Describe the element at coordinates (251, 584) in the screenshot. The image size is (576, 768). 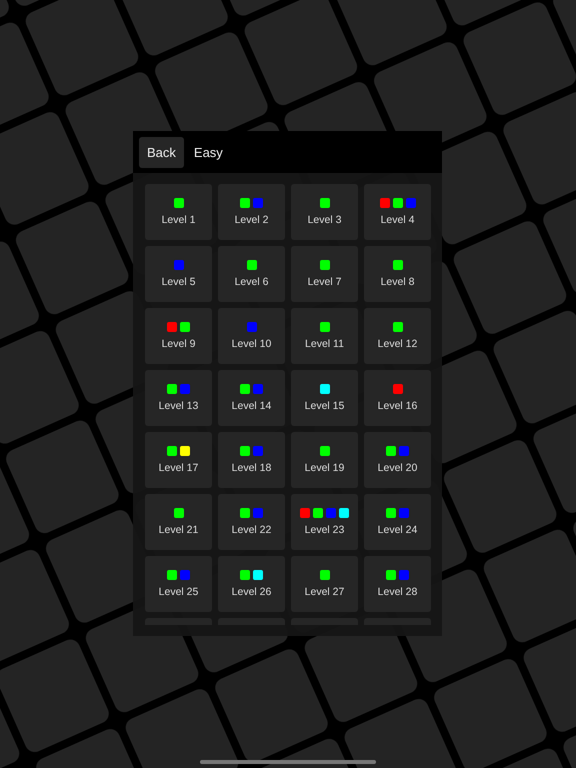
I see `level-tile: Level 26` at that location.